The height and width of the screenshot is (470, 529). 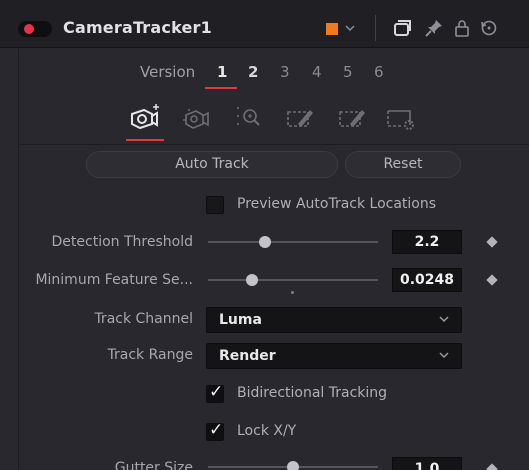 I want to click on version-2: 2, so click(x=253, y=72).